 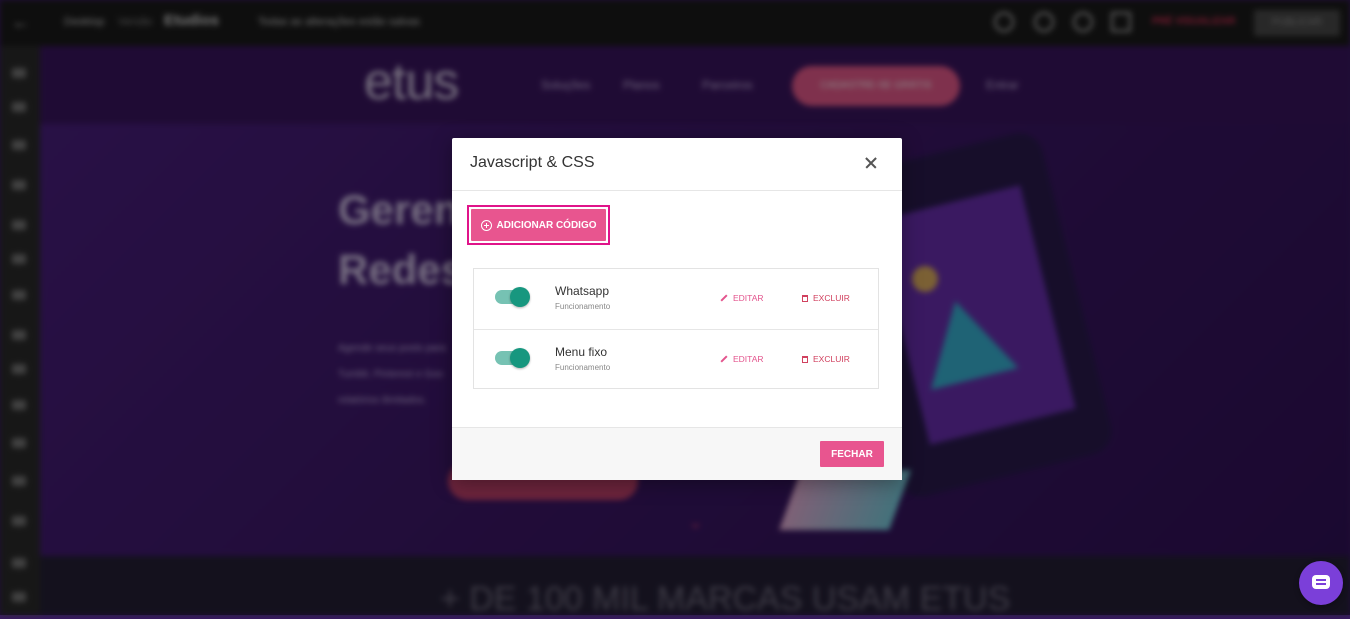 What do you see at coordinates (486, 225) in the screenshot?
I see `plus-circle-icon` at bounding box center [486, 225].